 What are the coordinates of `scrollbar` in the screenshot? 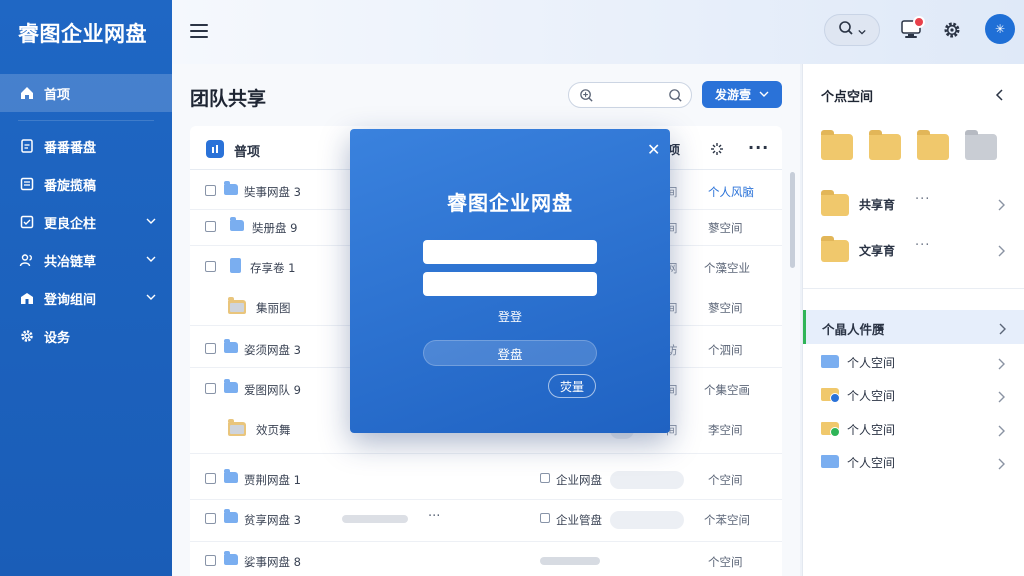 It's located at (792, 220).